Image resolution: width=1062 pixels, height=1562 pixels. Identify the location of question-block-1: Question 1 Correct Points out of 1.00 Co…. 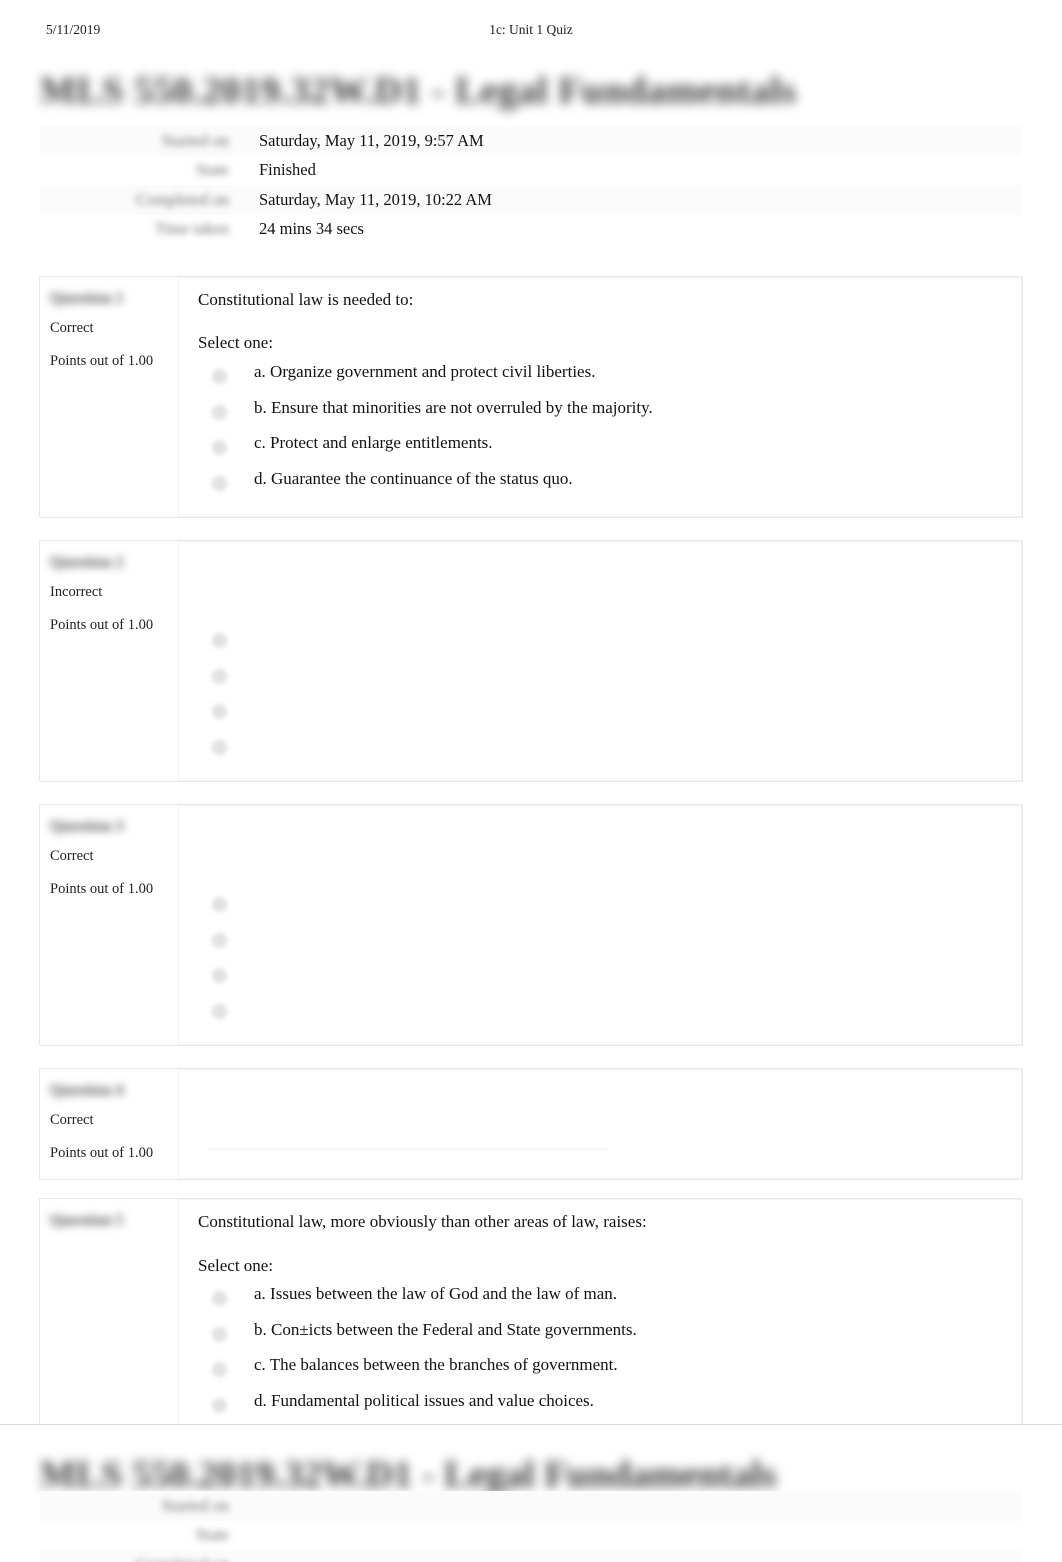
(531, 397).